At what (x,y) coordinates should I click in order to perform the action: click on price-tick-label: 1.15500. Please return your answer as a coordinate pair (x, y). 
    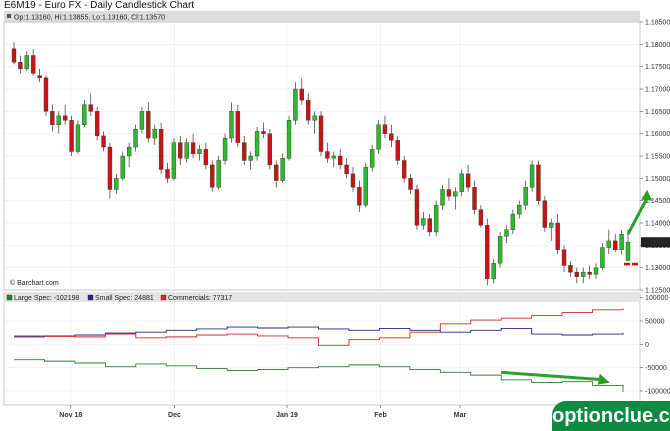
    Looking at the image, I should click on (657, 157).